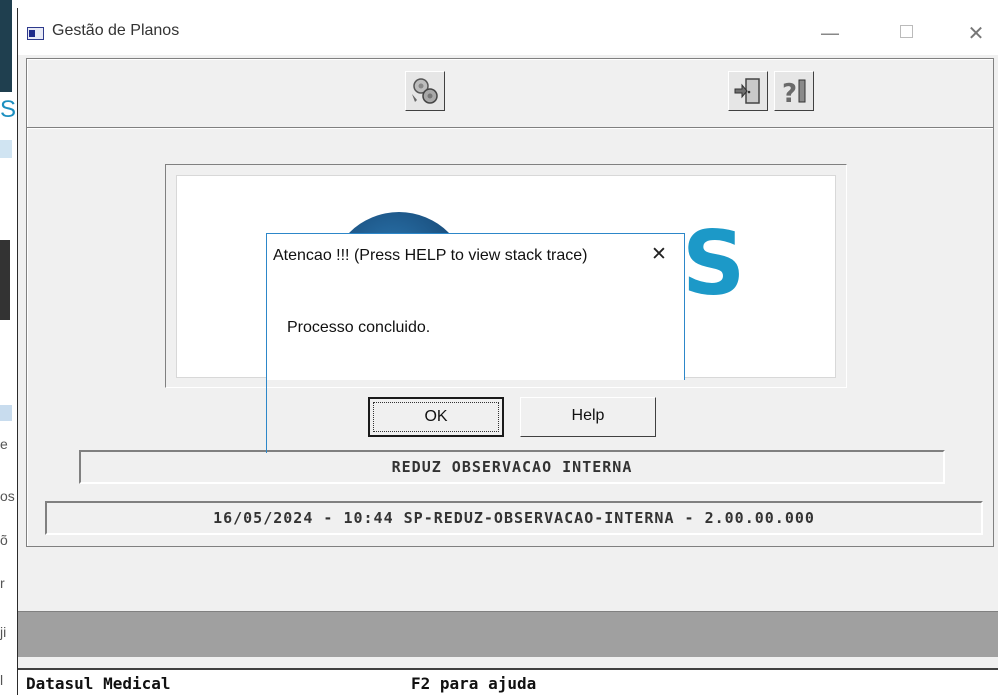 The image size is (998, 697). I want to click on background-app-char: os, so click(7, 496).